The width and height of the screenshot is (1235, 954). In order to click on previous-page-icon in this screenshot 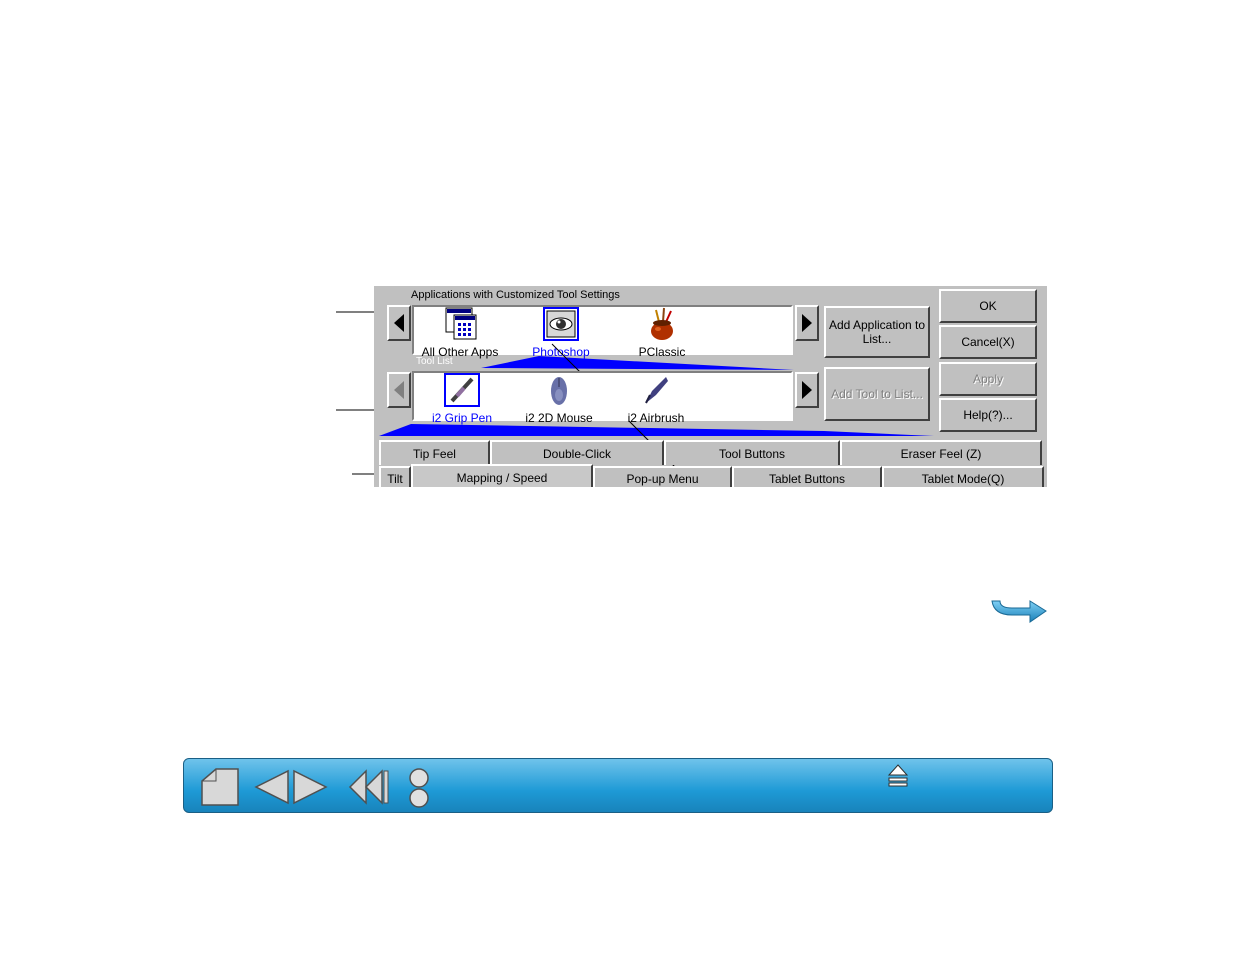, I will do `click(272, 787)`.